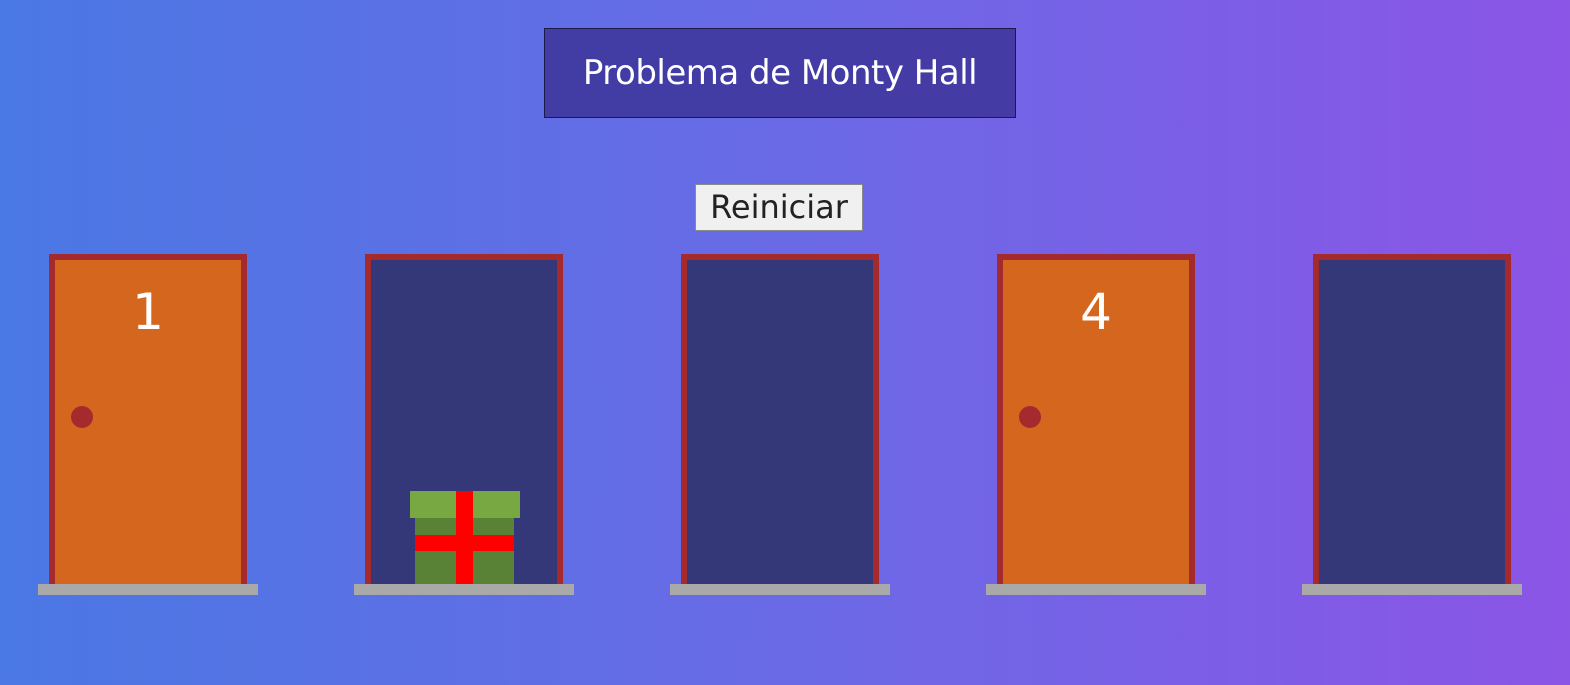 This screenshot has height=685, width=1570. What do you see at coordinates (1096, 312) in the screenshot?
I see `door-number: 4` at bounding box center [1096, 312].